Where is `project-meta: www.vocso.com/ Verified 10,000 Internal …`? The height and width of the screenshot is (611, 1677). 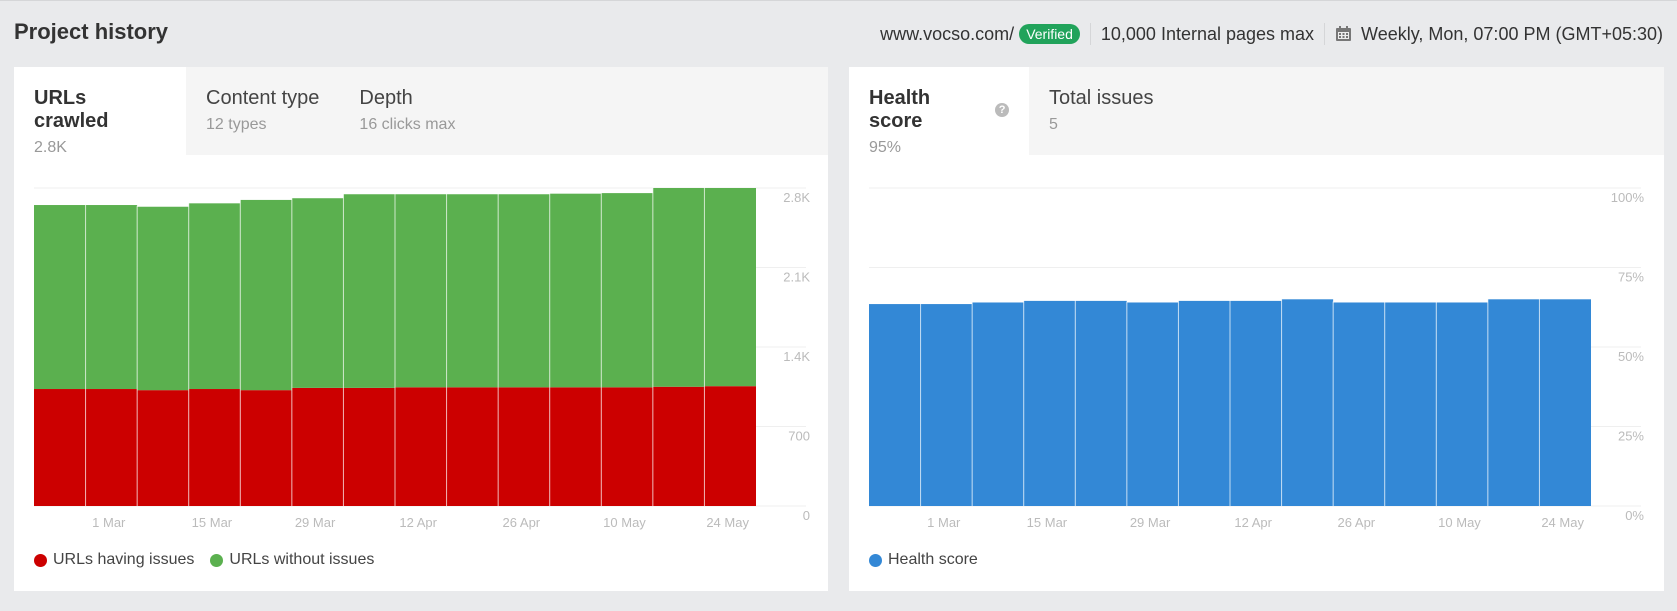 project-meta: www.vocso.com/ Verified 10,000 Internal … is located at coordinates (1271, 34).